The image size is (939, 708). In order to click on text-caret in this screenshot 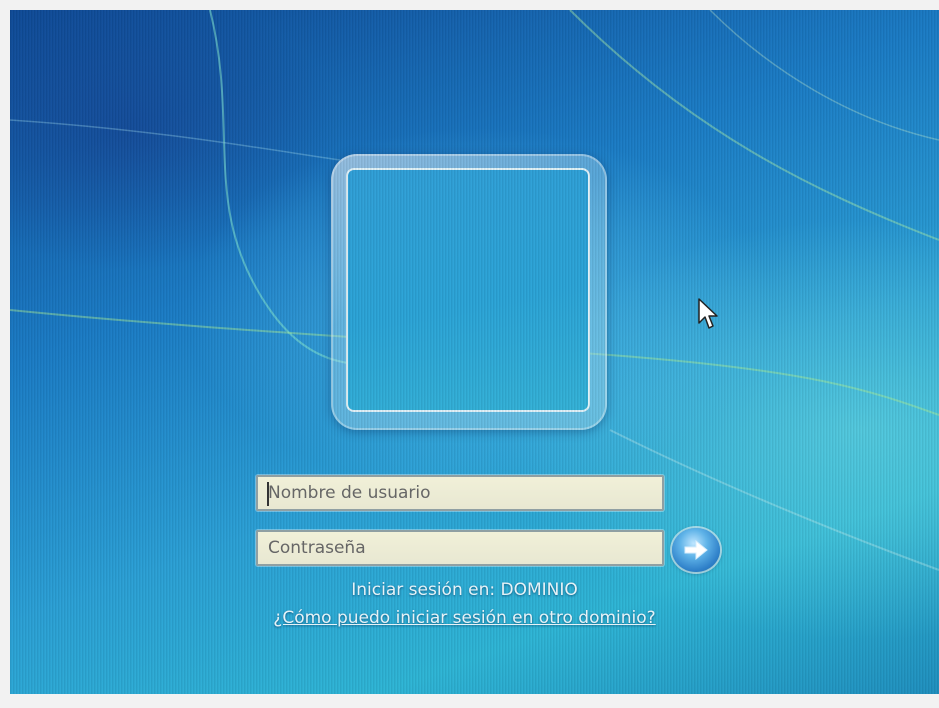, I will do `click(268, 494)`.